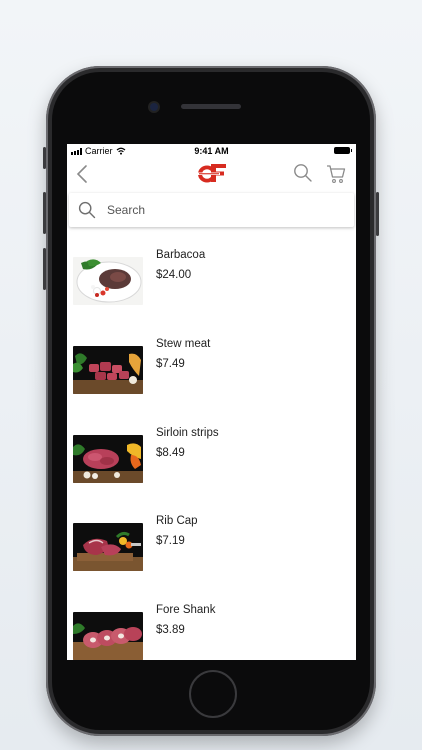 Image resolution: width=422 pixels, height=750 pixels. I want to click on product-price: $3.89, so click(170, 630).